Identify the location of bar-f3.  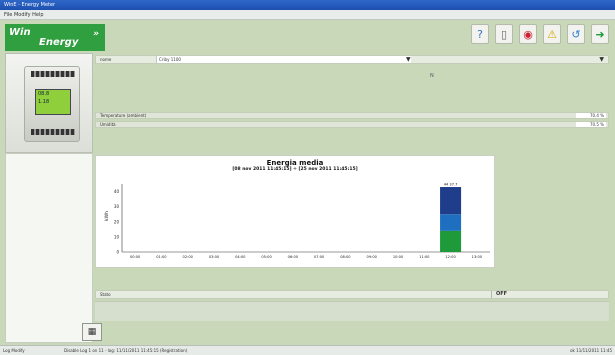
(451, 201).